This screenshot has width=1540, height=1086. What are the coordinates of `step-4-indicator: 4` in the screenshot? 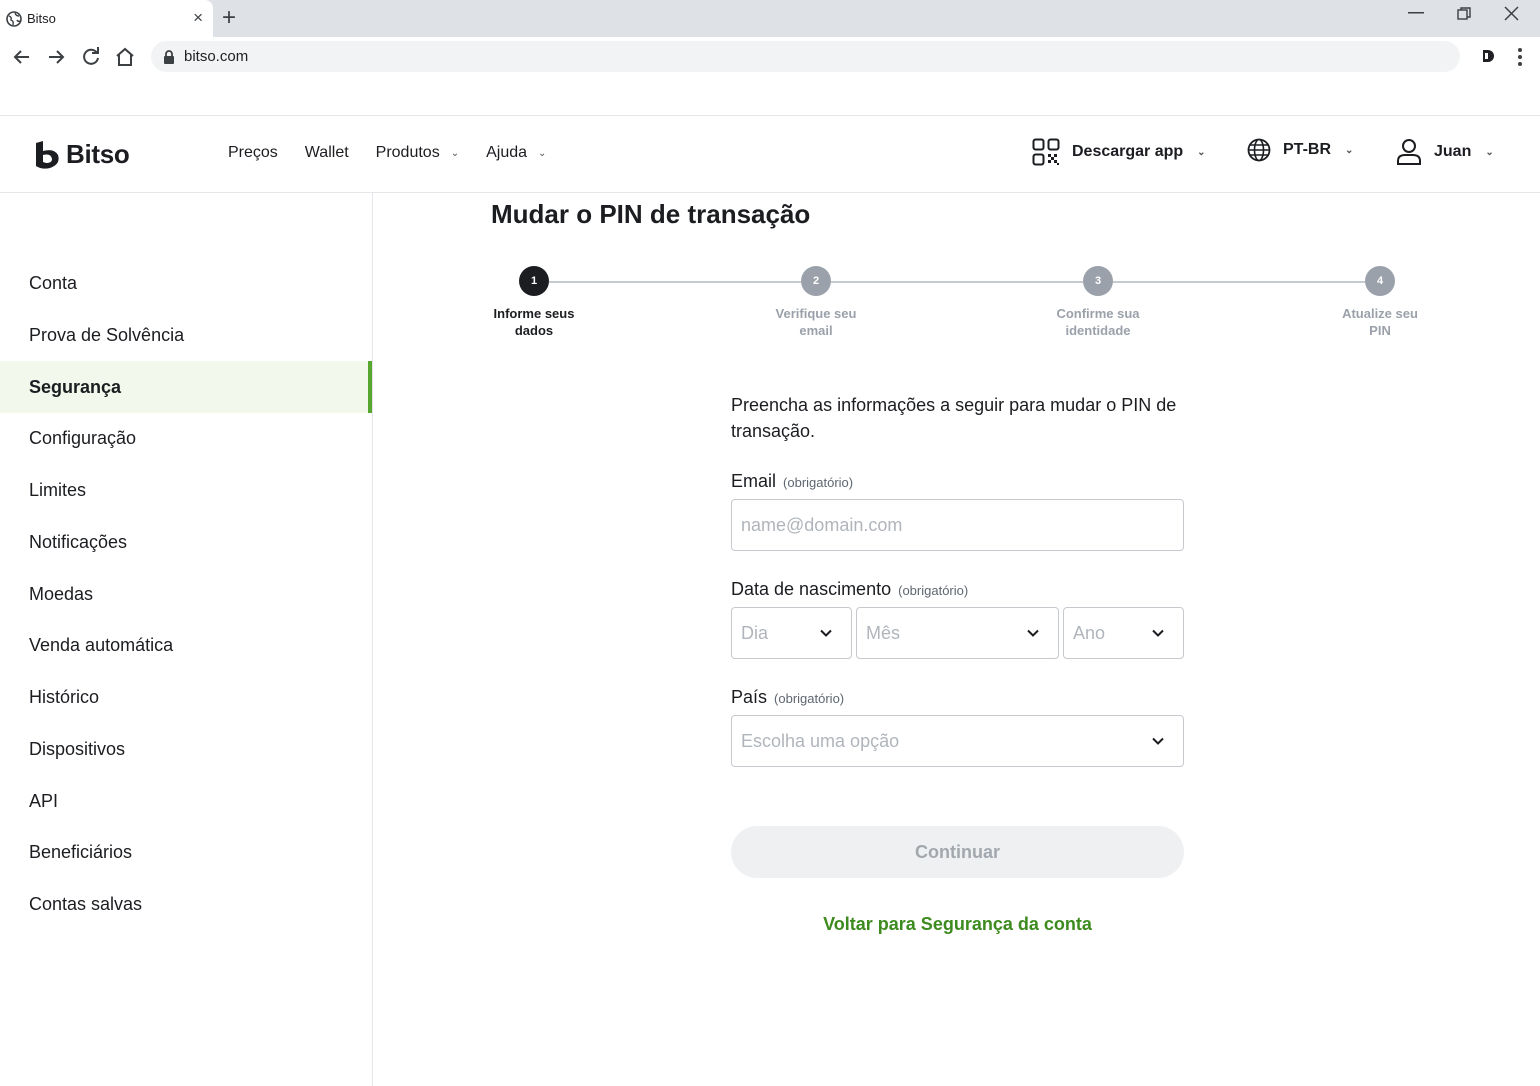 It's located at (1380, 281).